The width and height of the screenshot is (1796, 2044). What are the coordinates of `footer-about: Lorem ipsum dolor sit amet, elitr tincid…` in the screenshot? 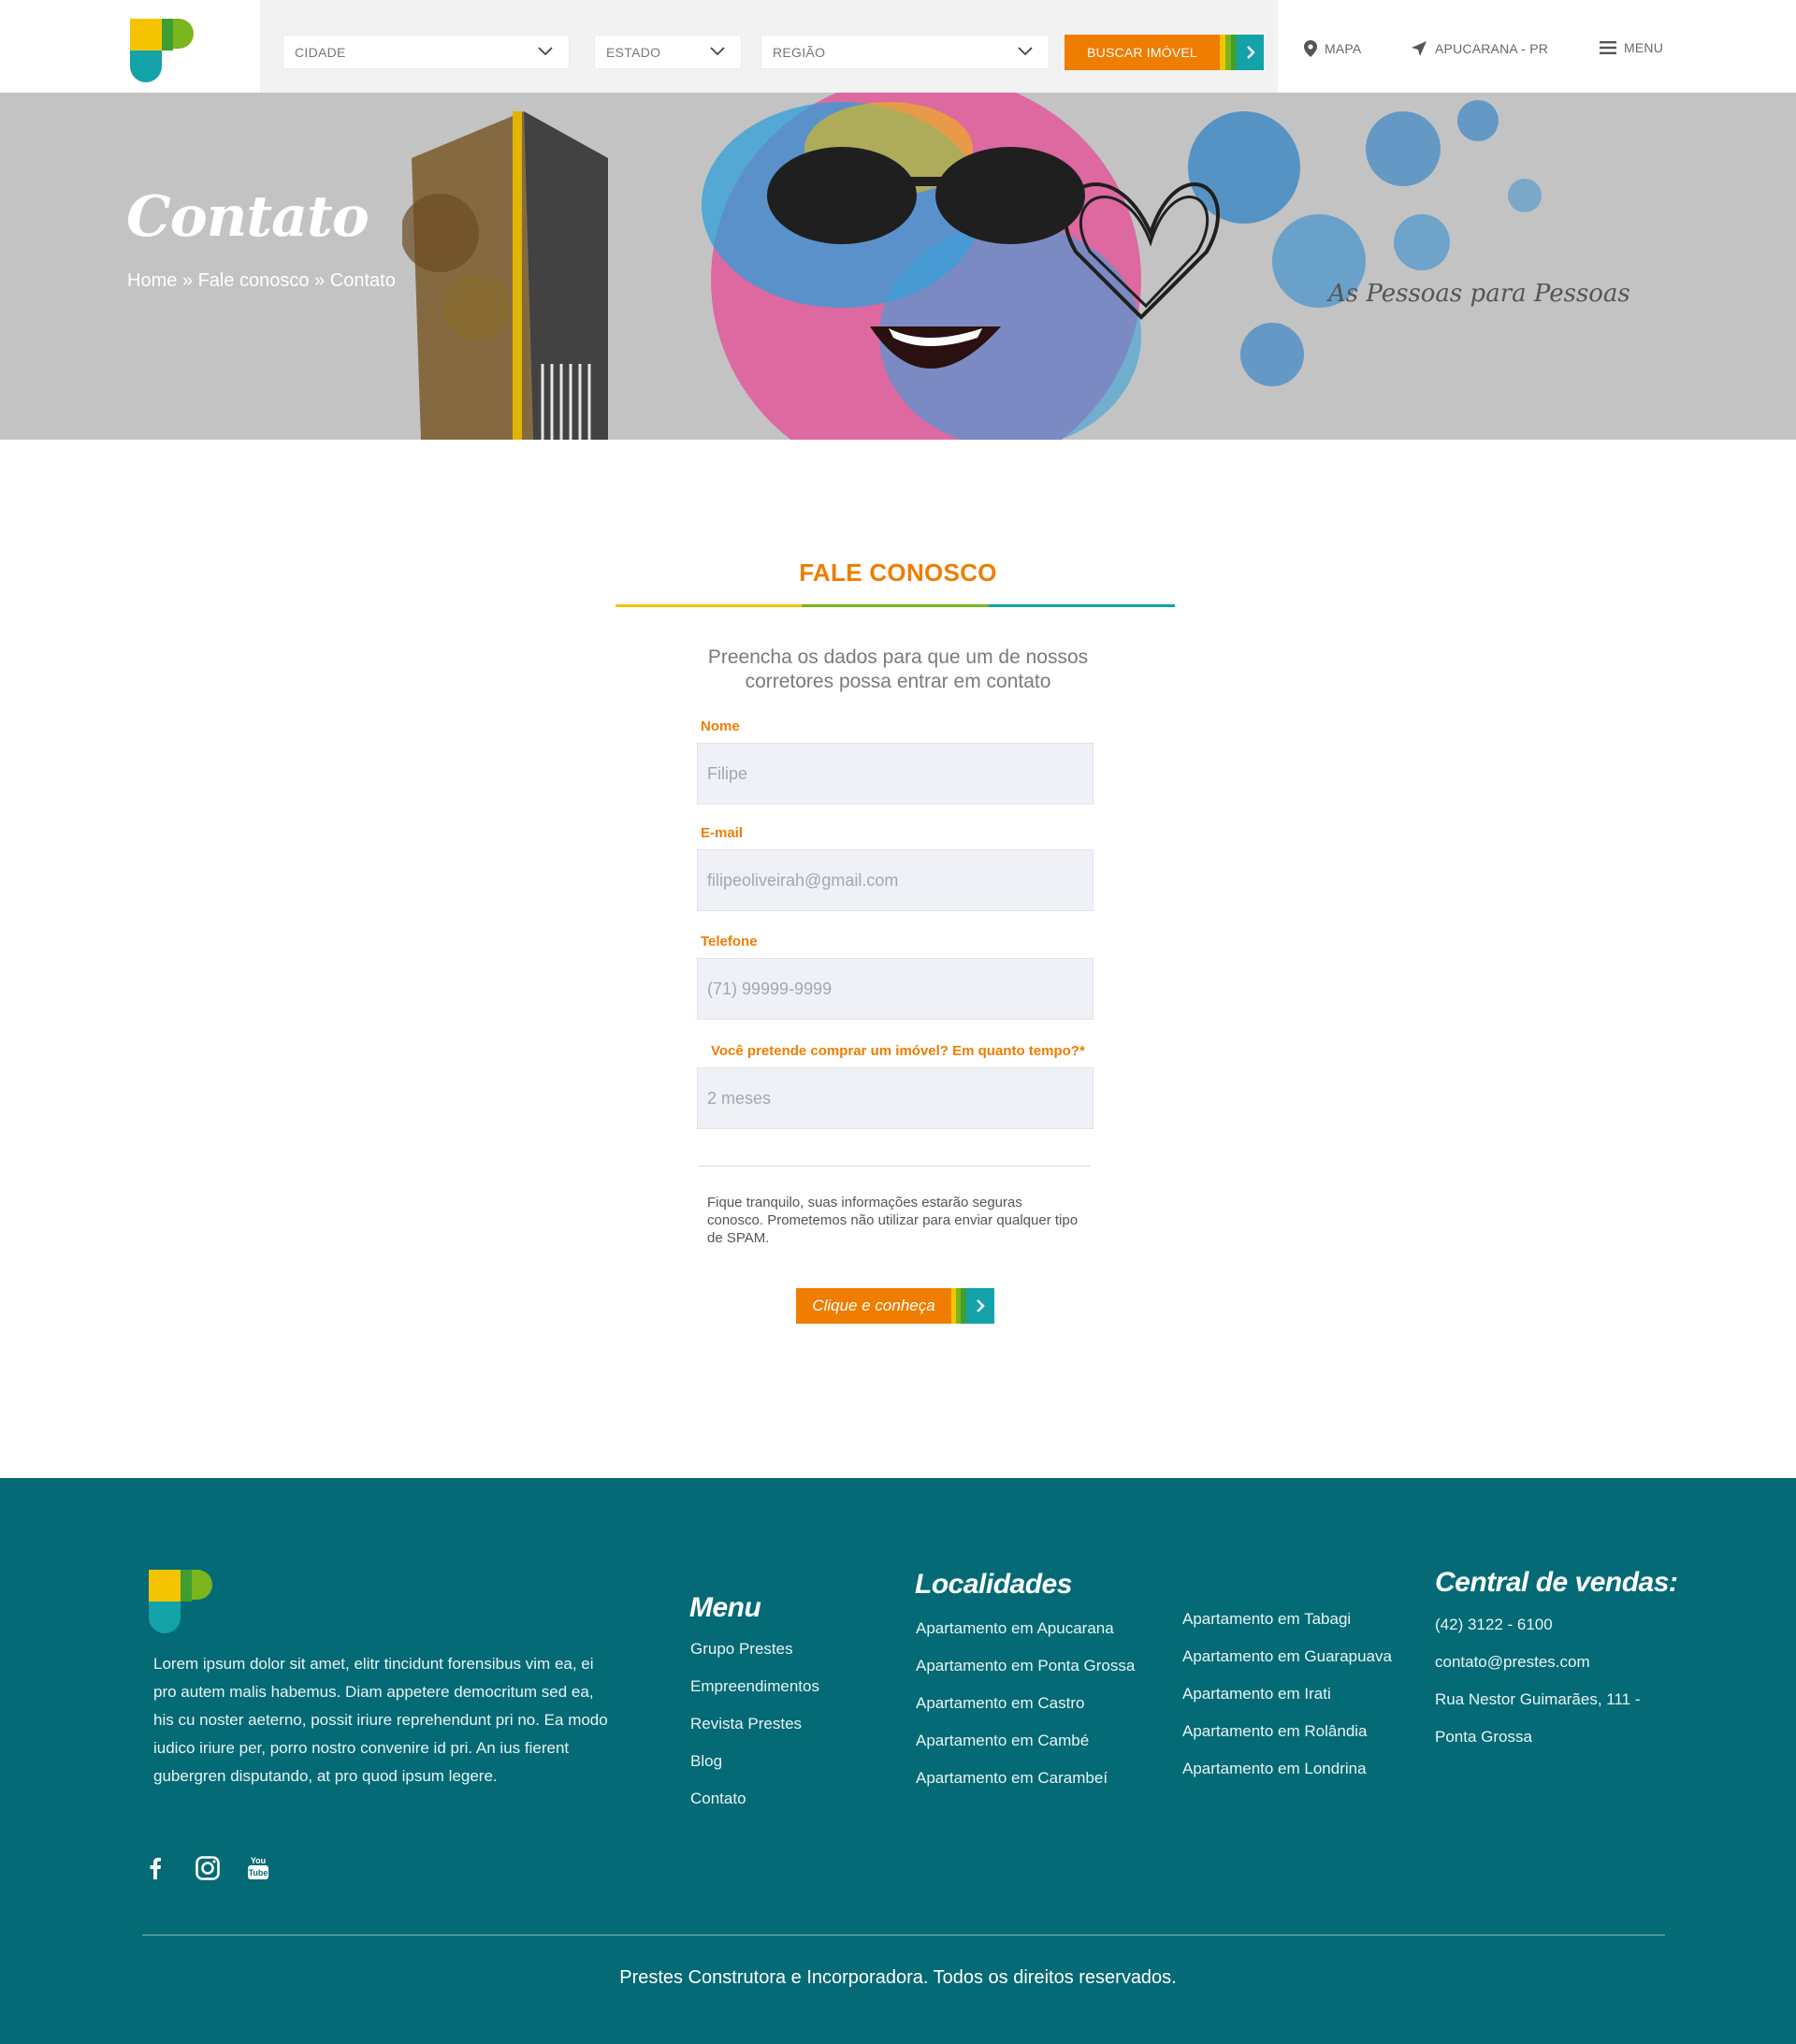 It's located at (381, 1720).